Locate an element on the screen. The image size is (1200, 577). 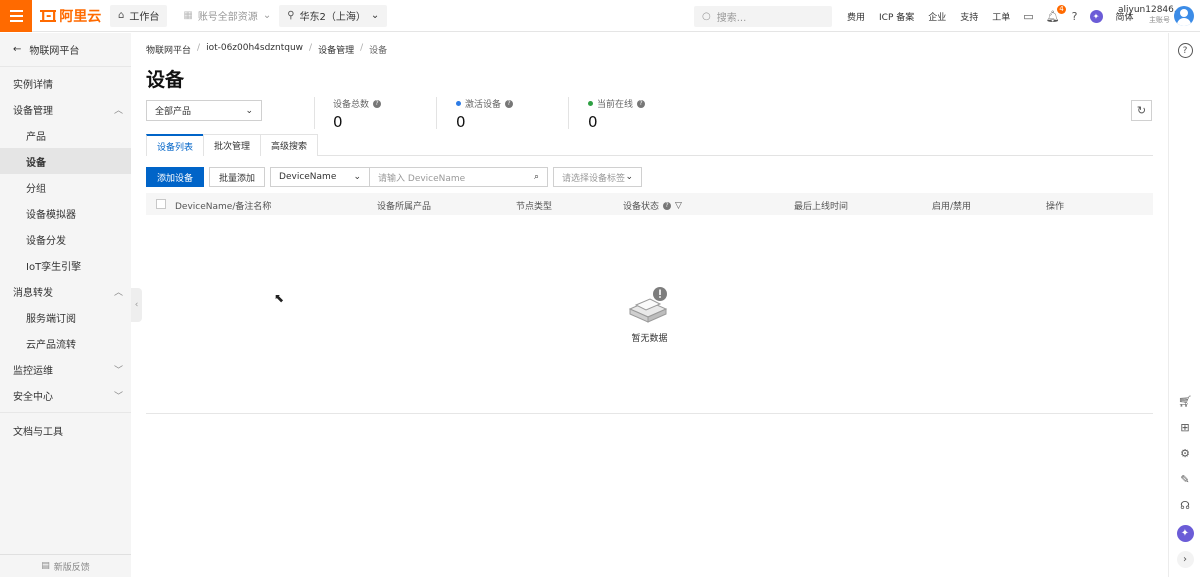
add-device-button: 添加设备 is located at coordinates (175, 177).